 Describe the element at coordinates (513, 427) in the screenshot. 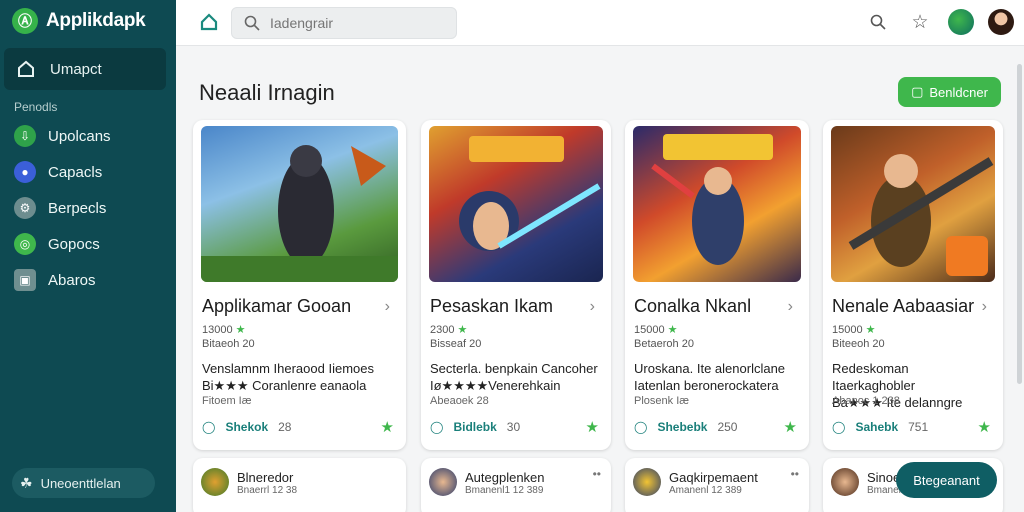

I see `card-count: 30` at that location.